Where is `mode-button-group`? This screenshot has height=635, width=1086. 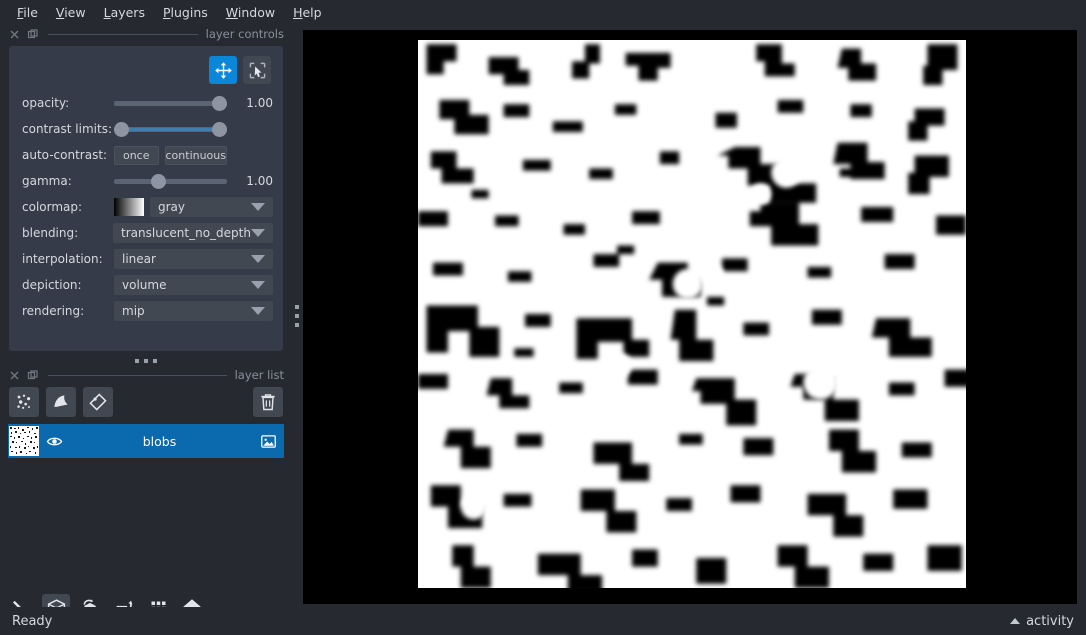 mode-button-group is located at coordinates (240, 70).